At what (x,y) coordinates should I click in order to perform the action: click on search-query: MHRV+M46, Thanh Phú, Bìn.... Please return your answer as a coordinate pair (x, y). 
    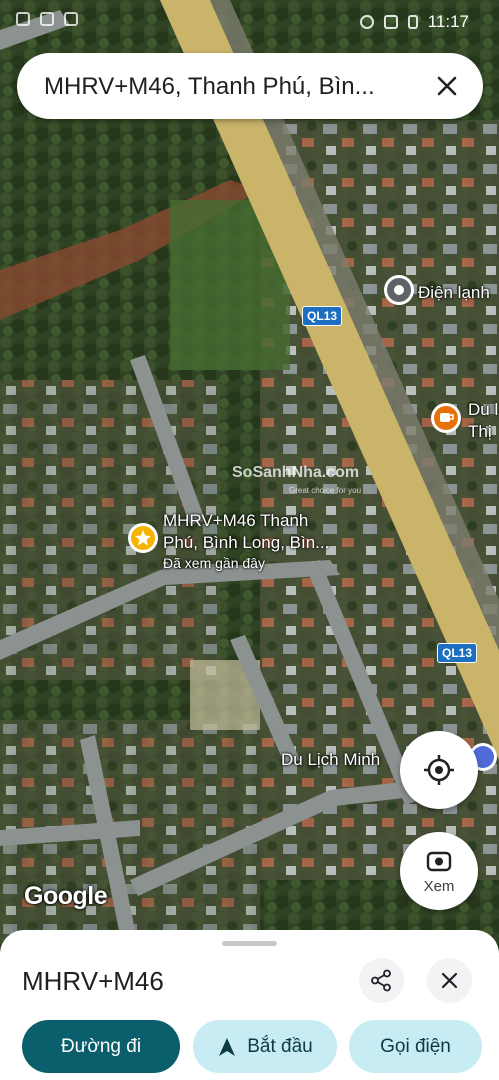
    Looking at the image, I should click on (231, 87).